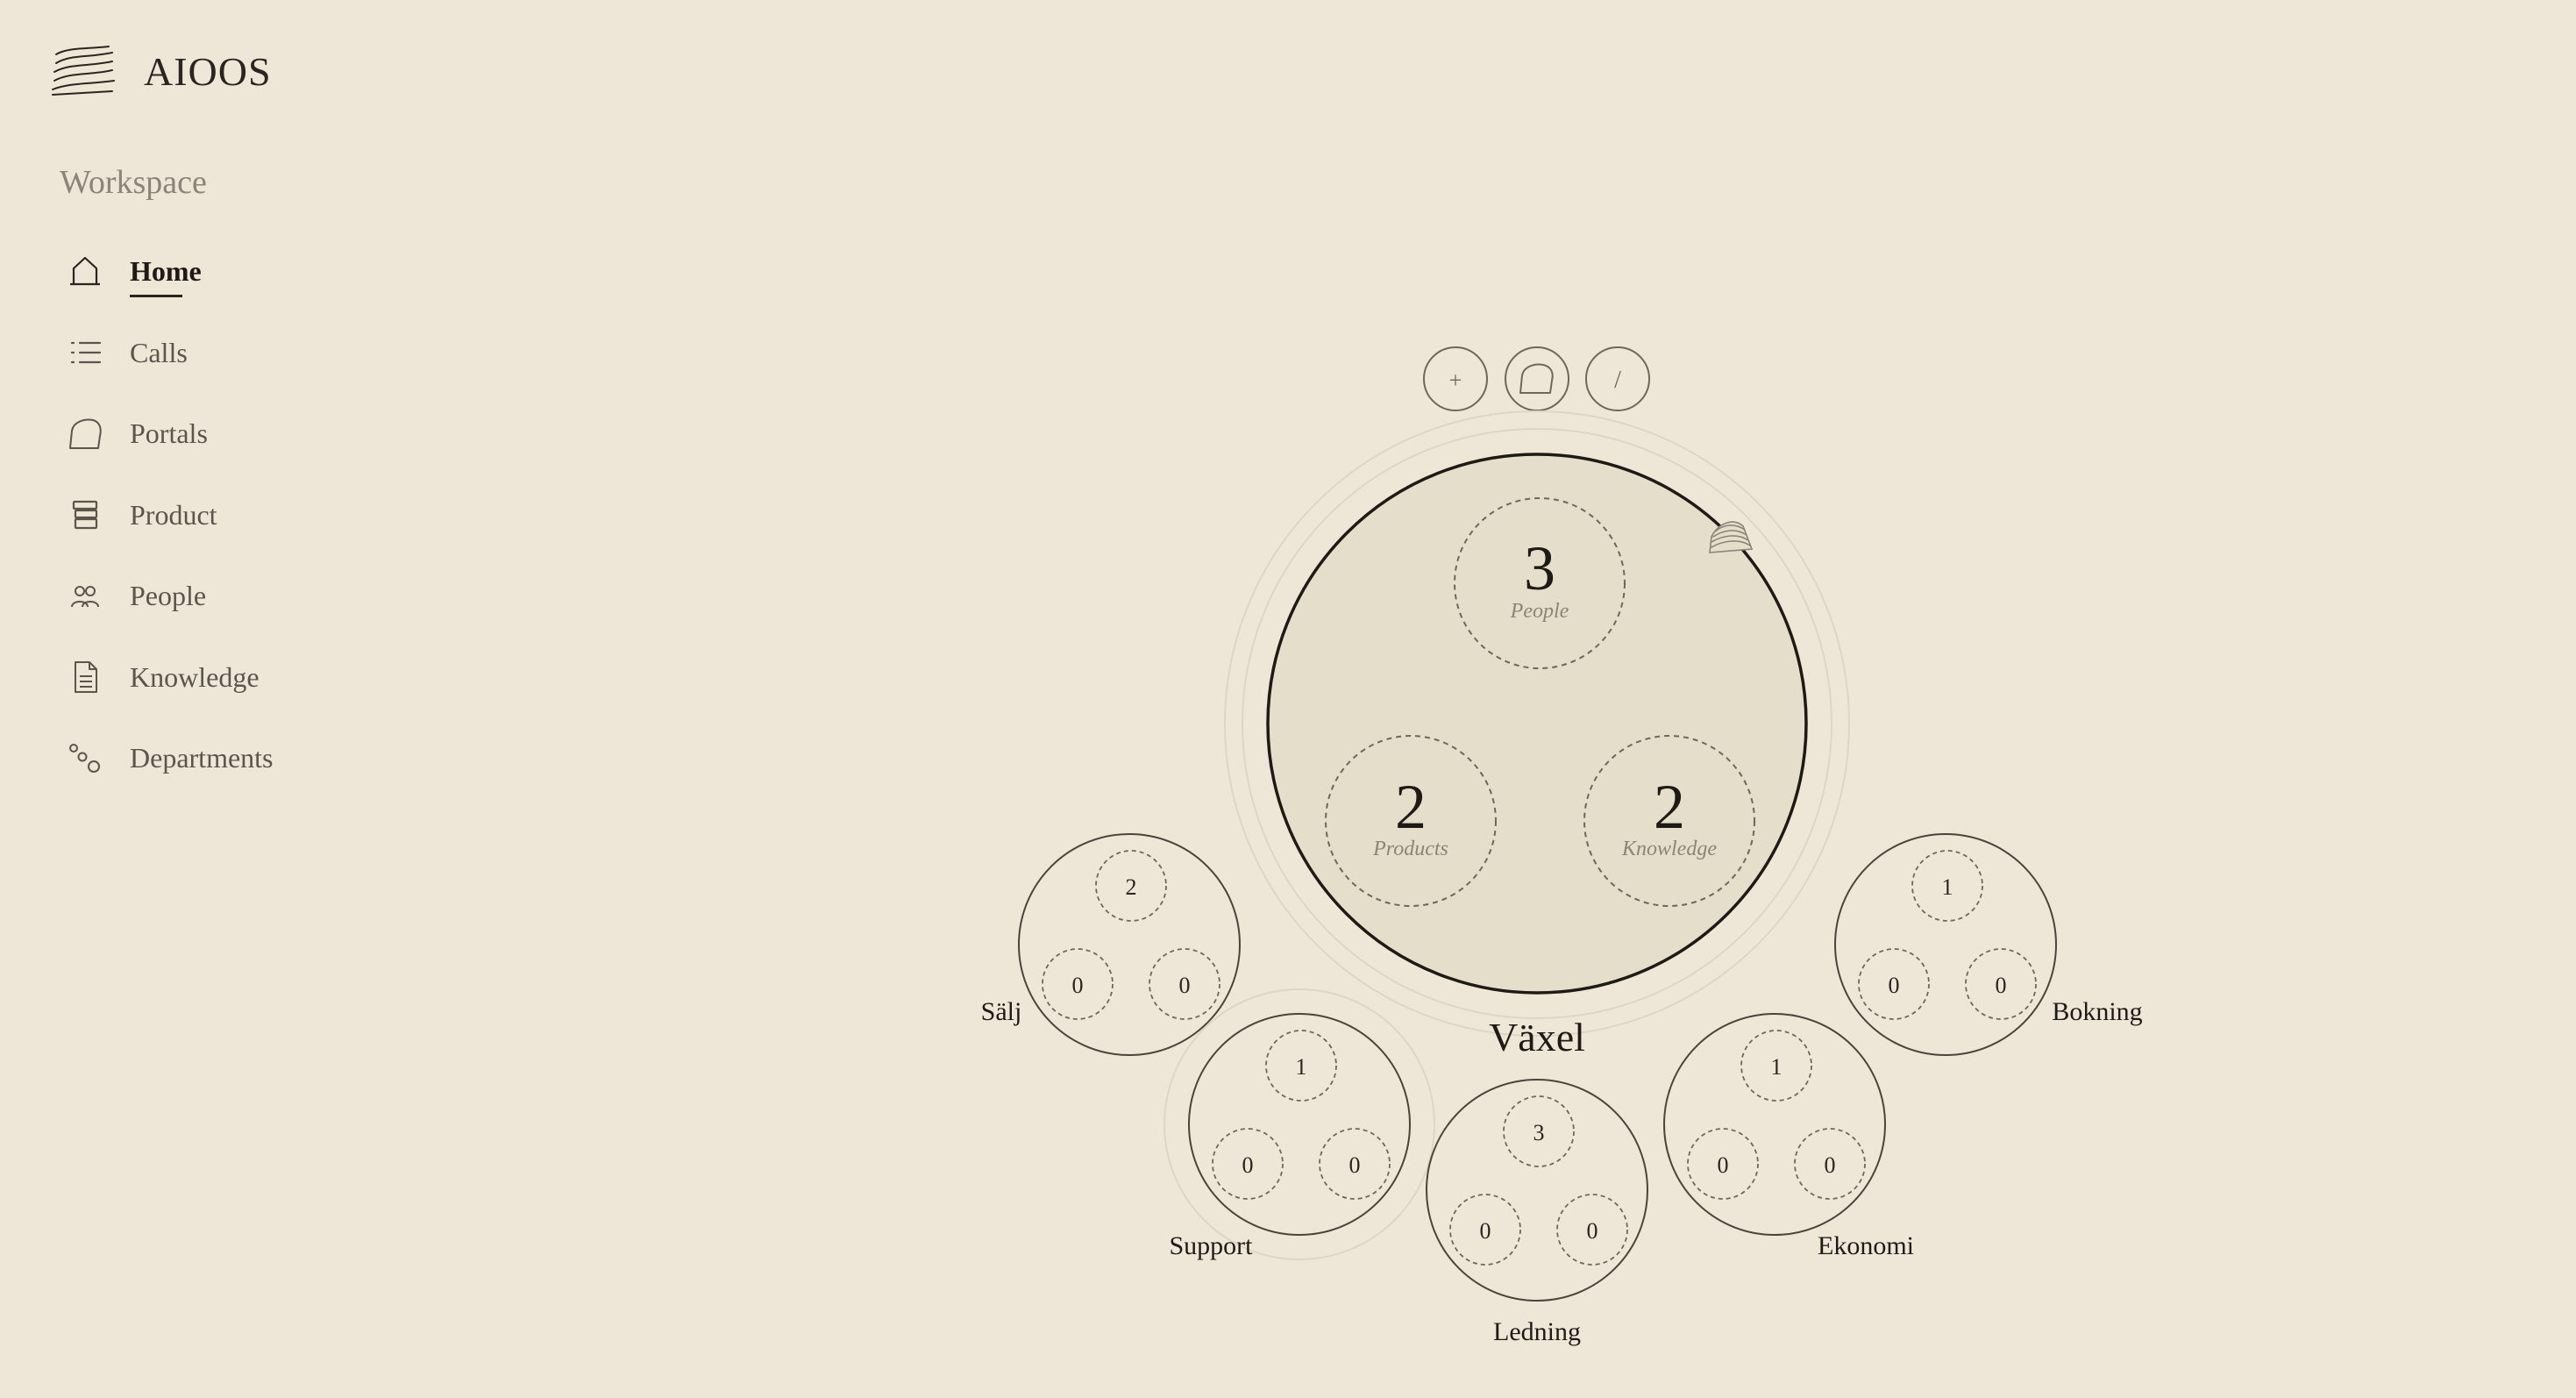  What do you see at coordinates (1537, 724) in the screenshot?
I see `center-node-vaxel: 3 People 2 Products 2 Knowledge` at bounding box center [1537, 724].